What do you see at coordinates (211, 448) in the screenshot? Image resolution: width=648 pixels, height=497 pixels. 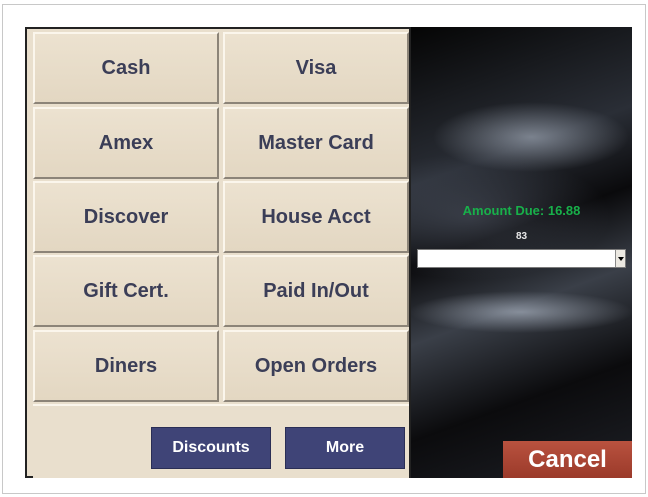 I see `discounts-button: Discounts` at bounding box center [211, 448].